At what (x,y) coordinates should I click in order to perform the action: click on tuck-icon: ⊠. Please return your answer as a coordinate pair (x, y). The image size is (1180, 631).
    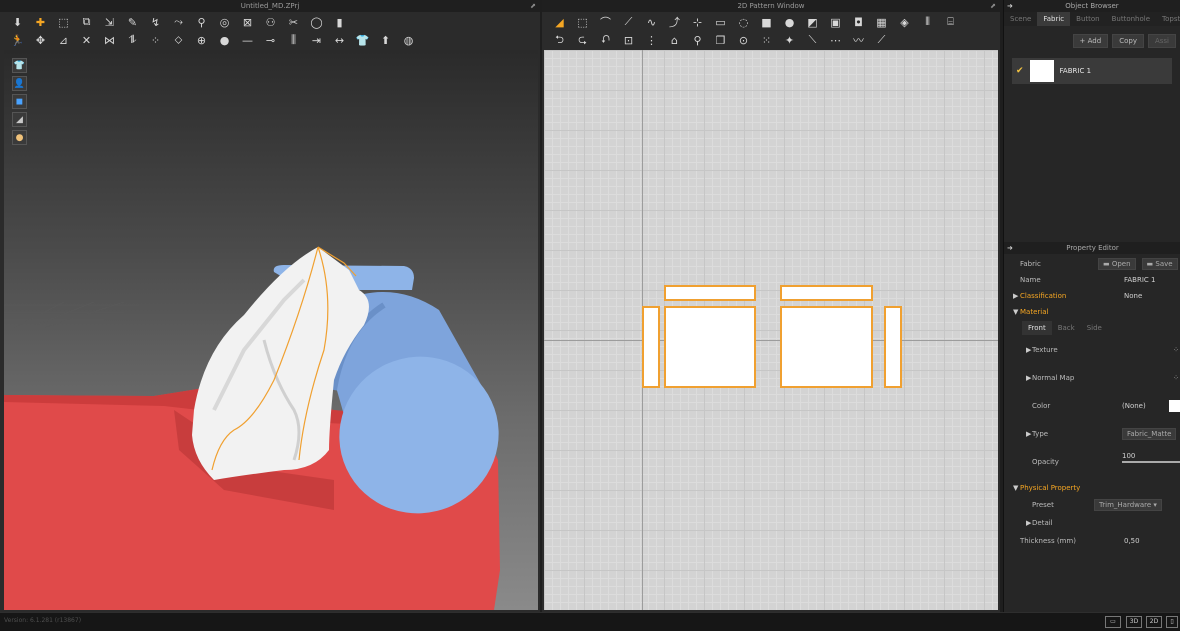
    Looking at the image, I should click on (247, 22).